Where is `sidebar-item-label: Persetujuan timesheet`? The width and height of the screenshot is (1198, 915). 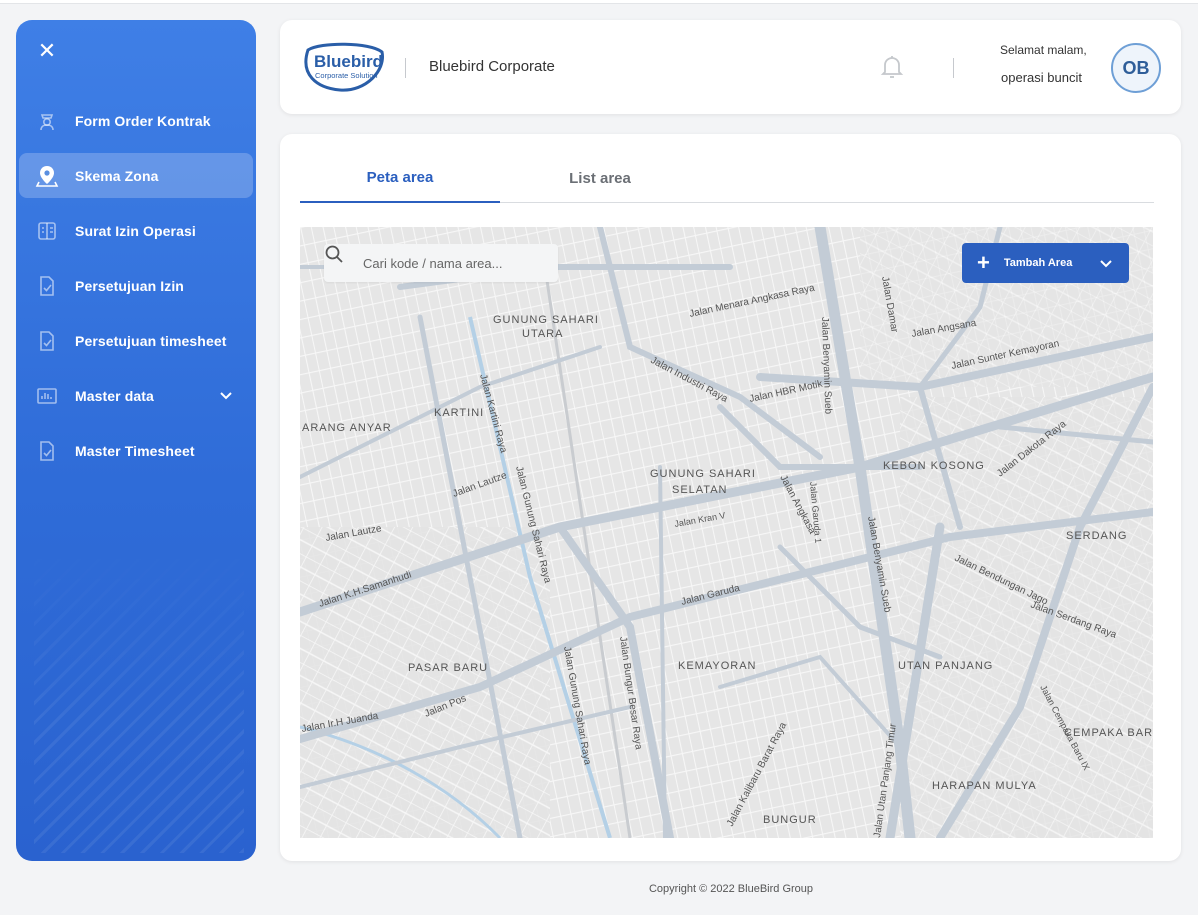 sidebar-item-label: Persetujuan timesheet is located at coordinates (151, 340).